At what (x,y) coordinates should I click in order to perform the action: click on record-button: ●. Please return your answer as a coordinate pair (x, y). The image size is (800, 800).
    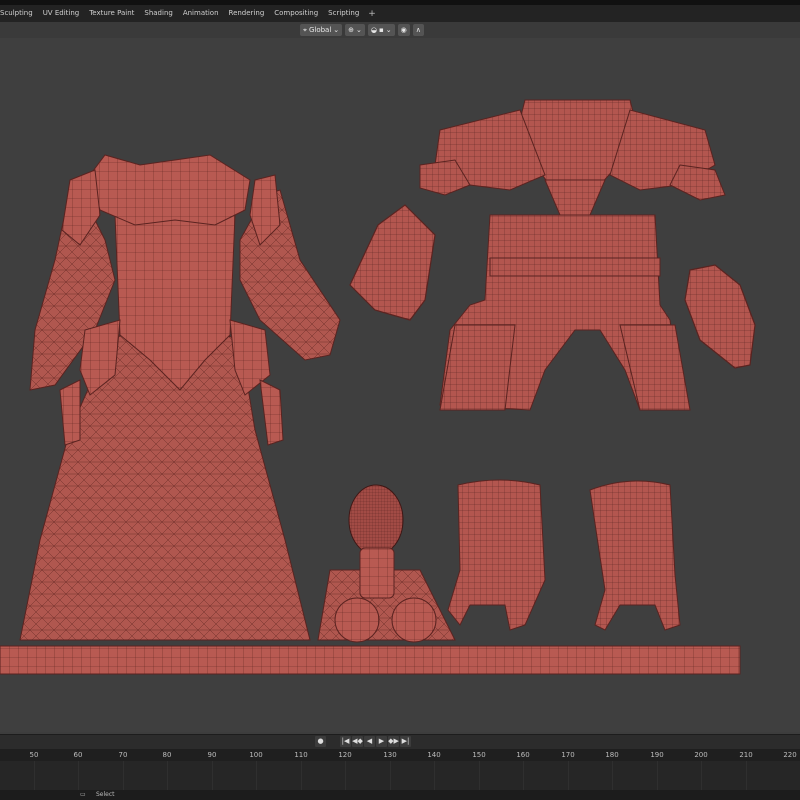
    Looking at the image, I should click on (320, 741).